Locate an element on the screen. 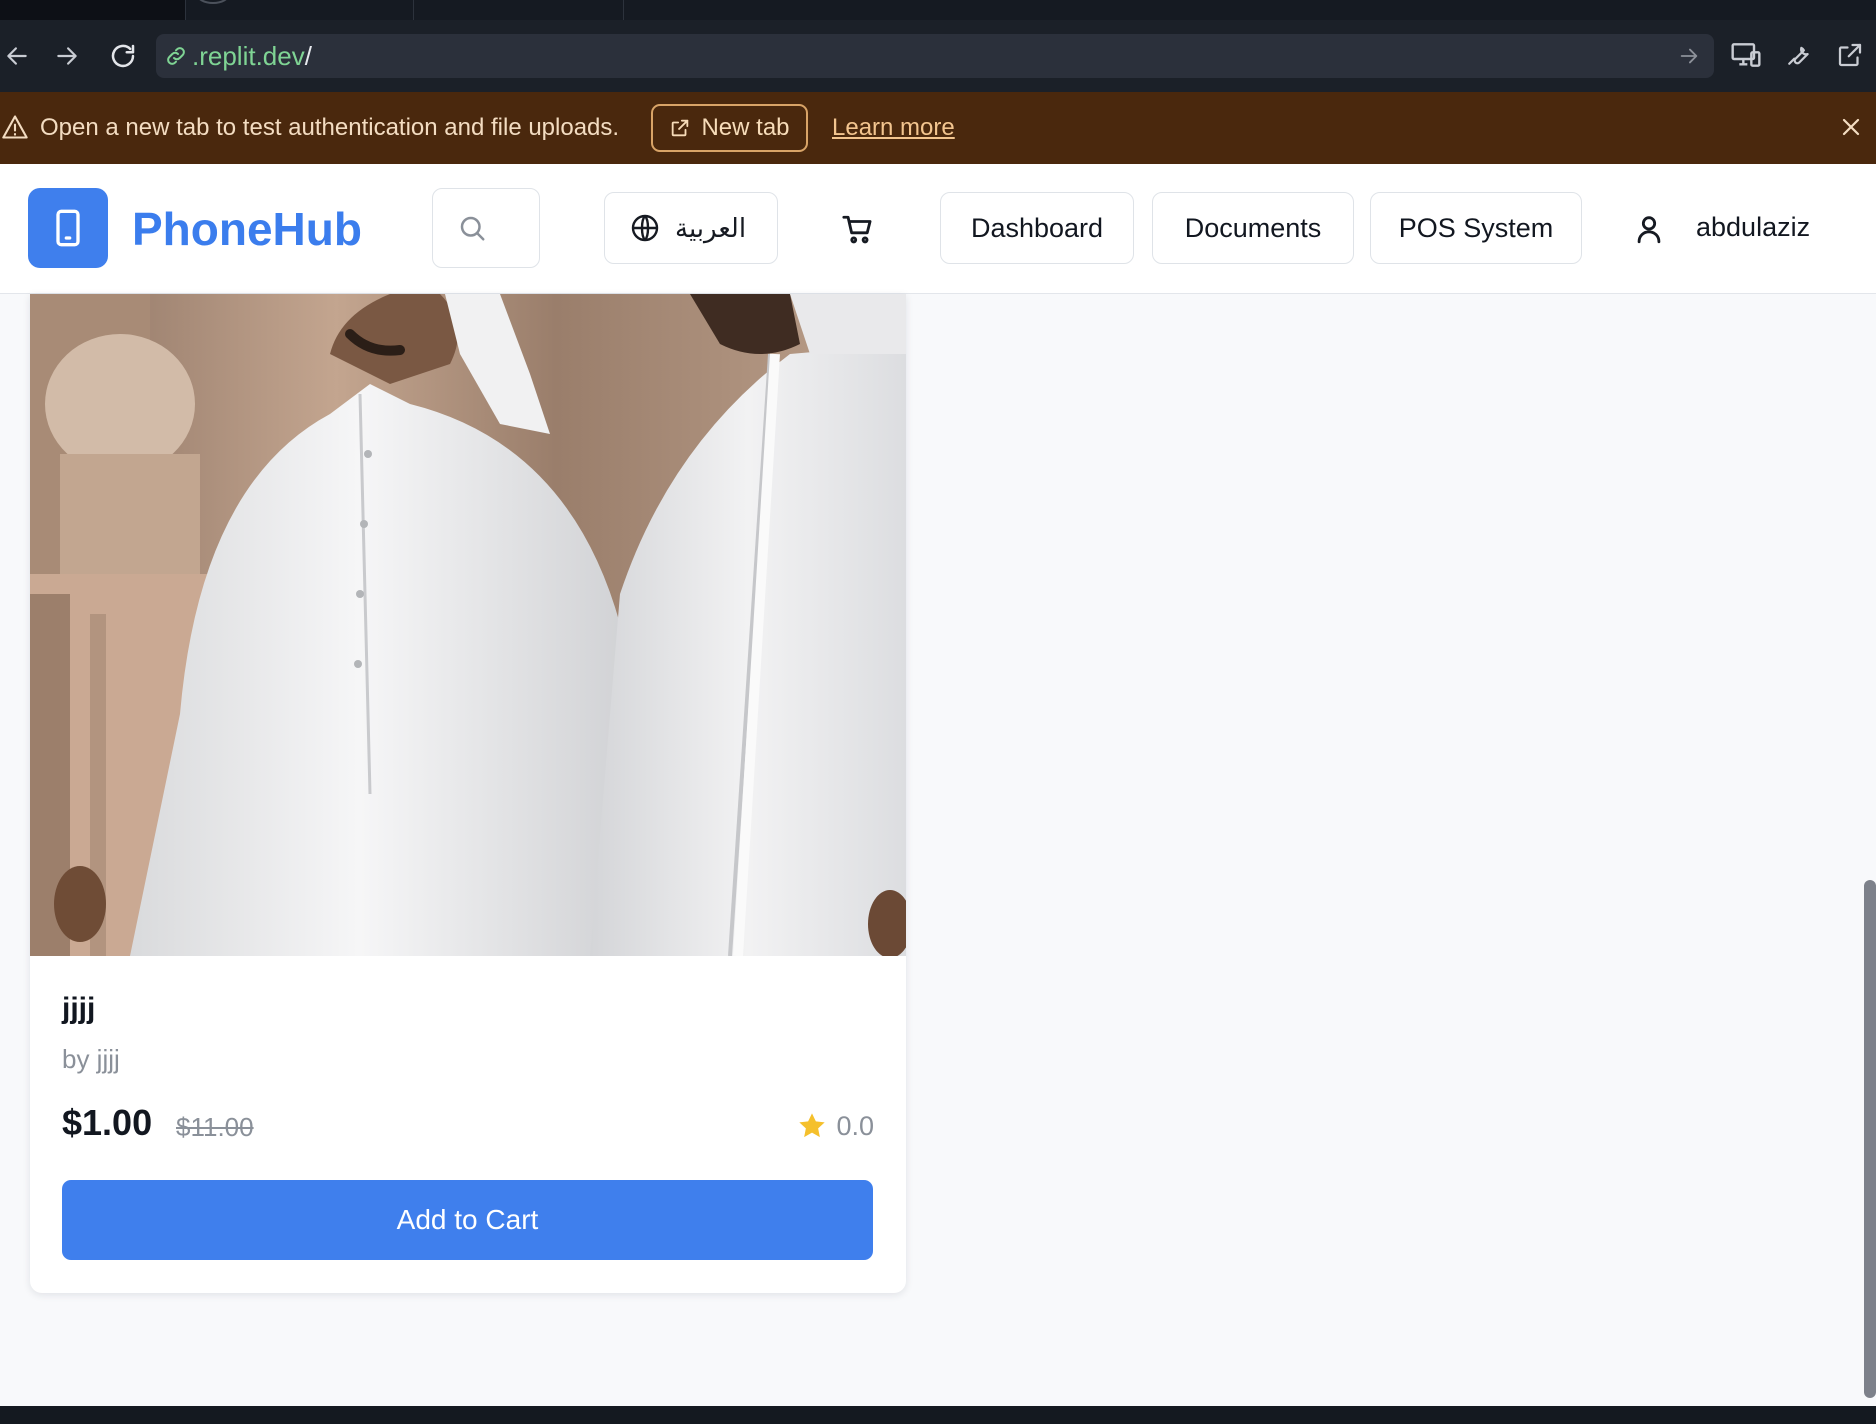 This screenshot has width=1876, height=1424. product-price: $1.00 is located at coordinates (107, 1122).